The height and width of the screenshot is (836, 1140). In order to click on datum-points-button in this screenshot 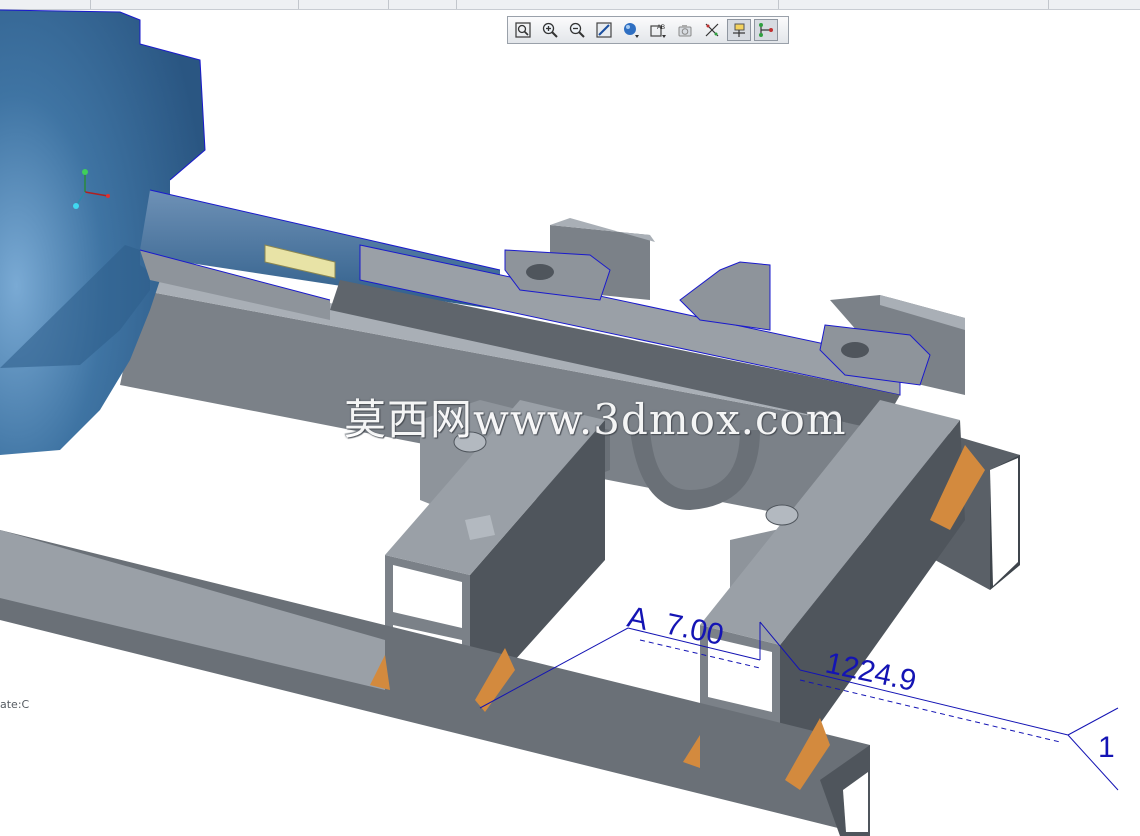, I will do `click(766, 30)`.